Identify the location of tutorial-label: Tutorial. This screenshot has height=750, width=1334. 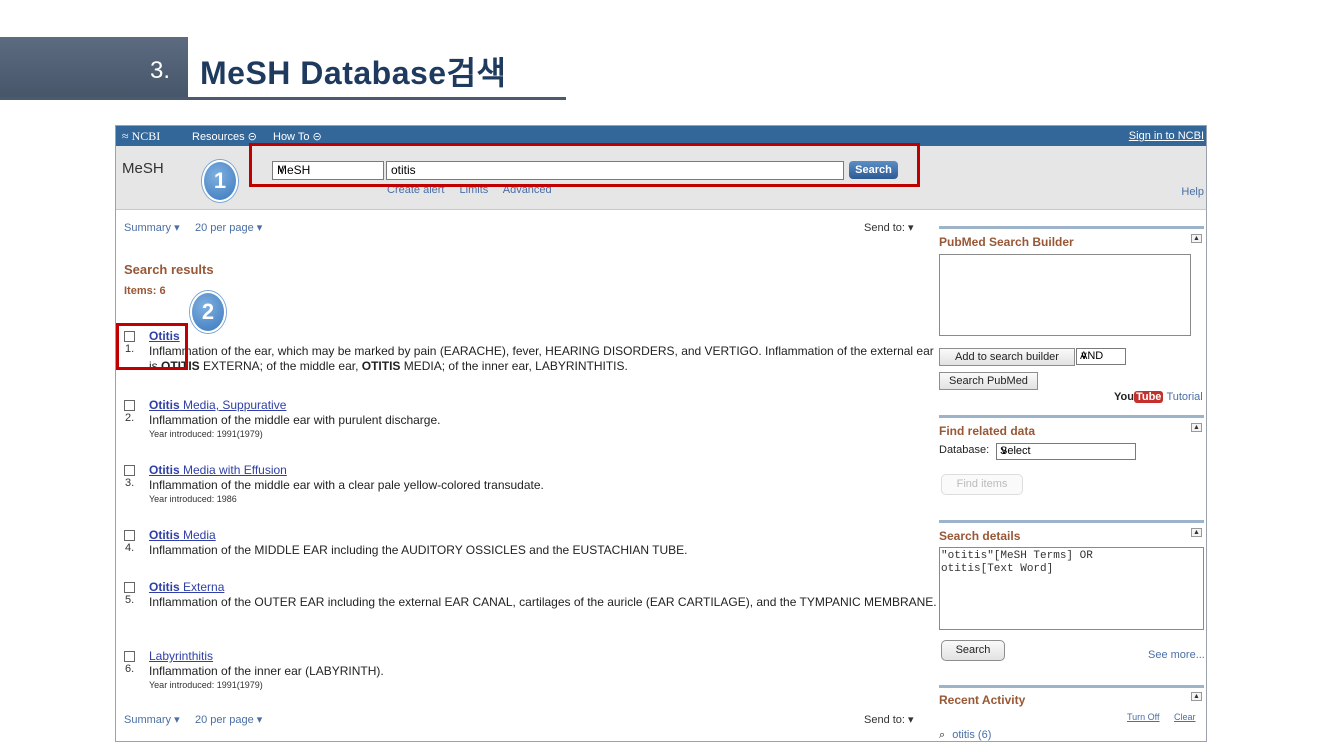
(1184, 397).